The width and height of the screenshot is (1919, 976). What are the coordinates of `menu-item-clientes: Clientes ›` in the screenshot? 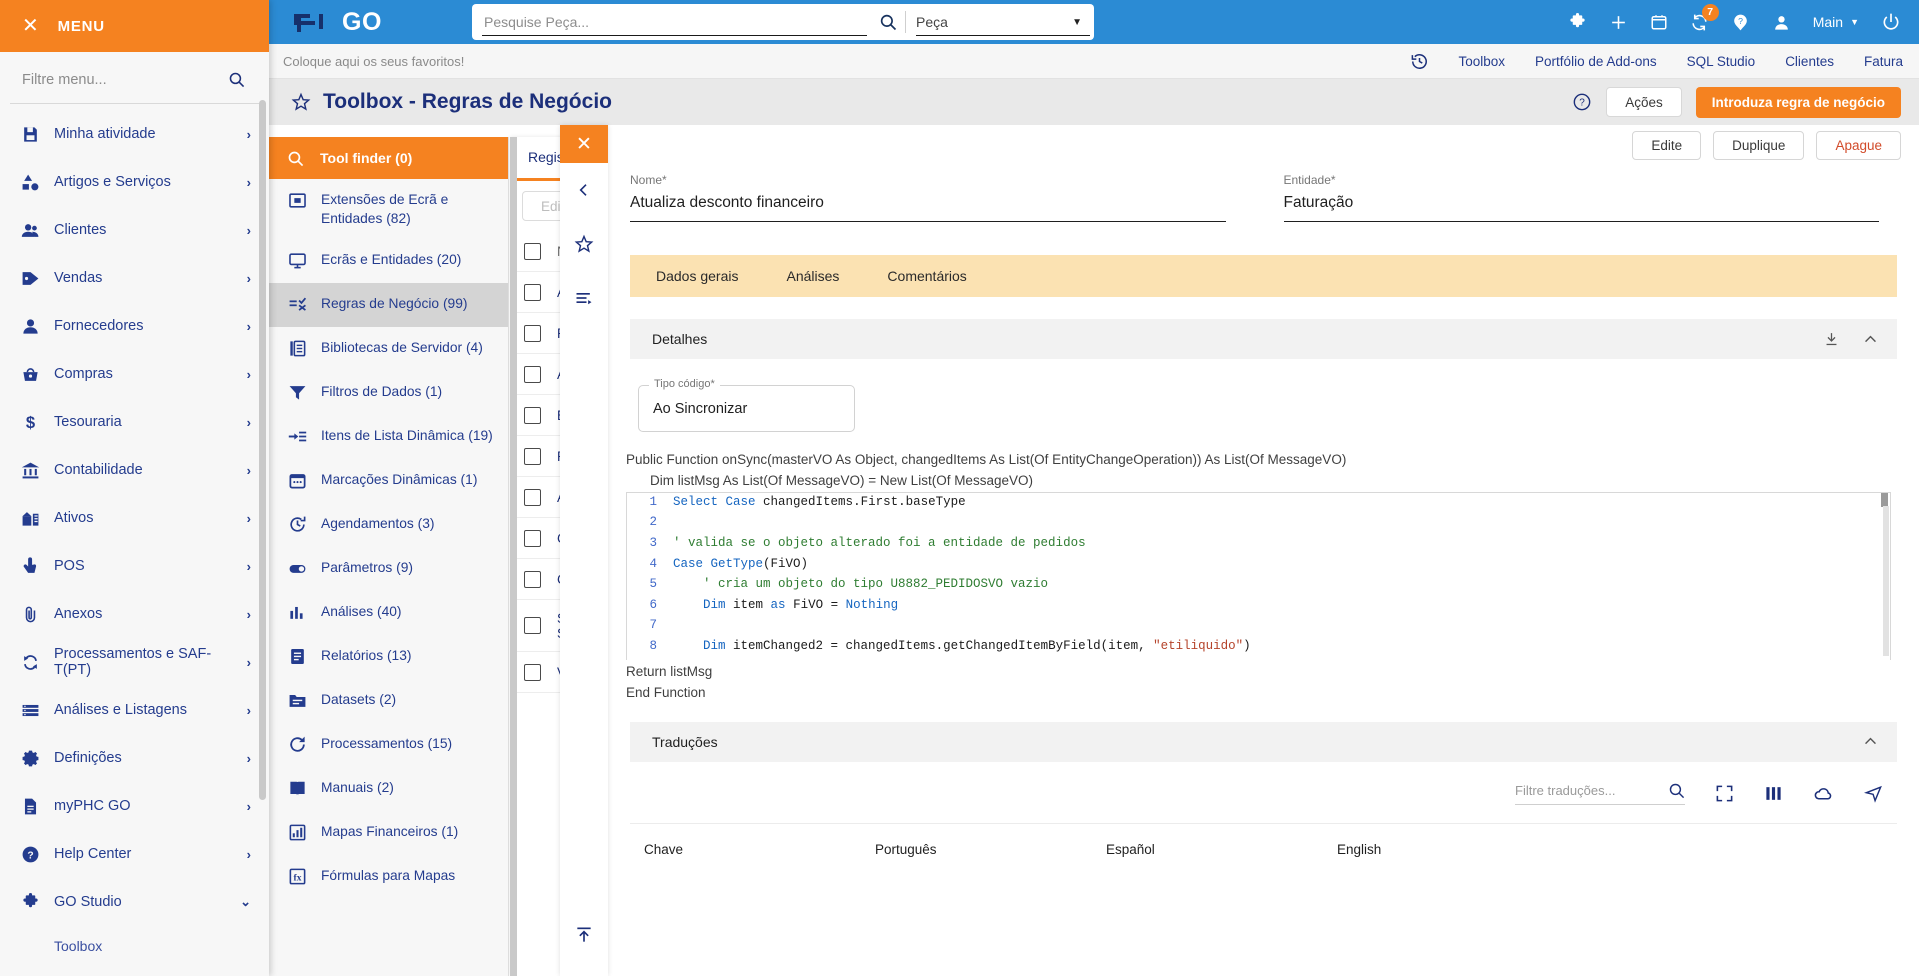 It's located at (134, 230).